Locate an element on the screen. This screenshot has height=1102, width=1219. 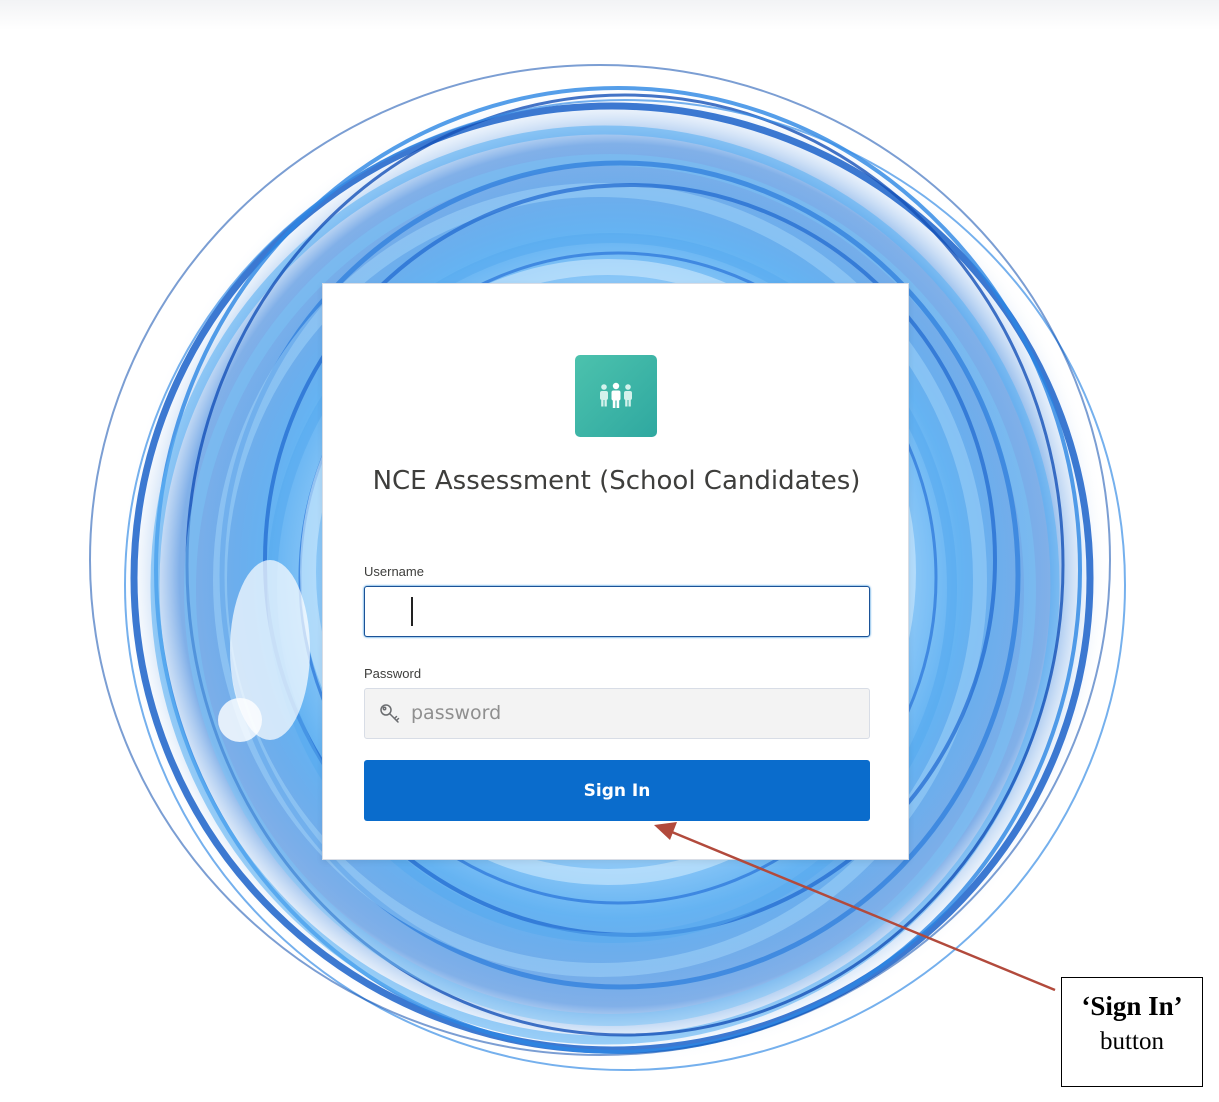
callout-box: ‘Sign In’ button is located at coordinates (1132, 1032).